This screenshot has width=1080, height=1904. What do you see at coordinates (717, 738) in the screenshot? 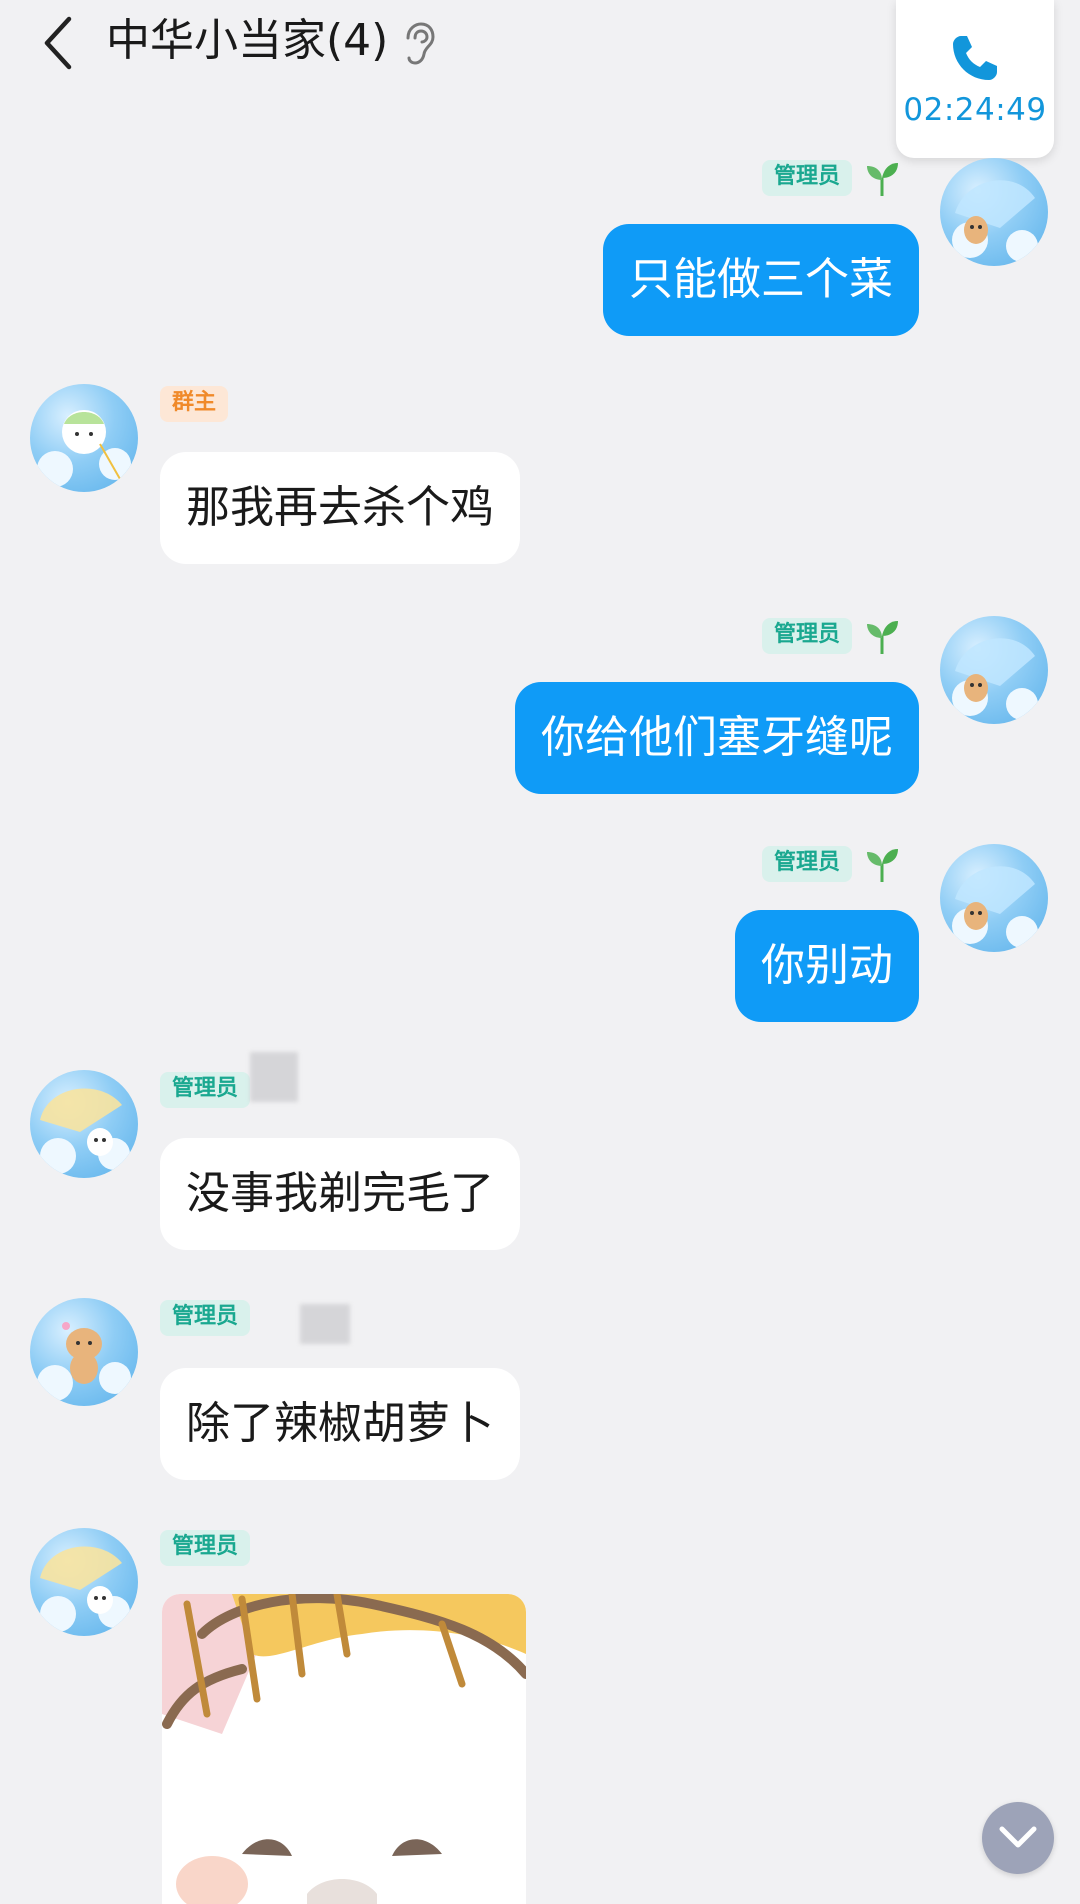
I see `message-bubble: 你给他们塞牙缝呢` at bounding box center [717, 738].